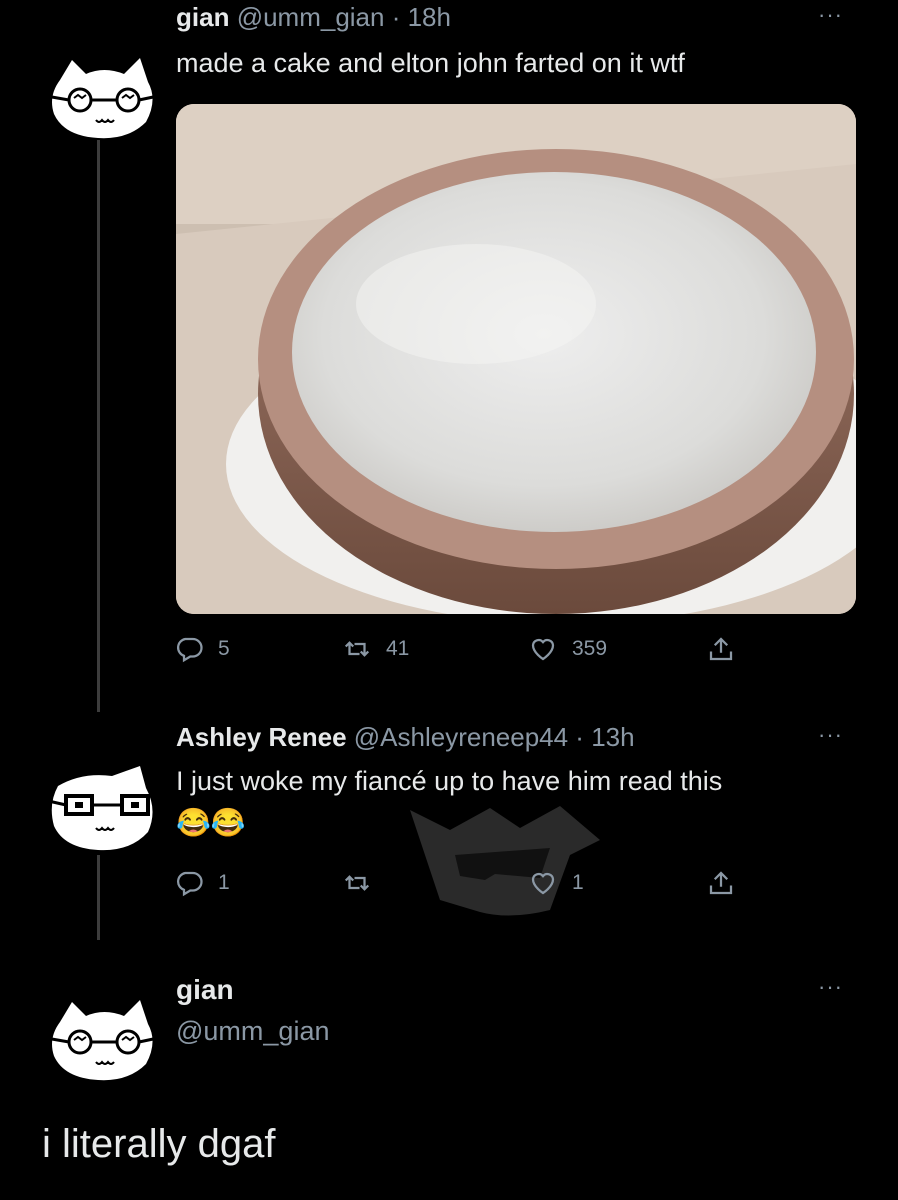  Describe the element at coordinates (429, 17) in the screenshot. I see `timestamp: 18h` at that location.